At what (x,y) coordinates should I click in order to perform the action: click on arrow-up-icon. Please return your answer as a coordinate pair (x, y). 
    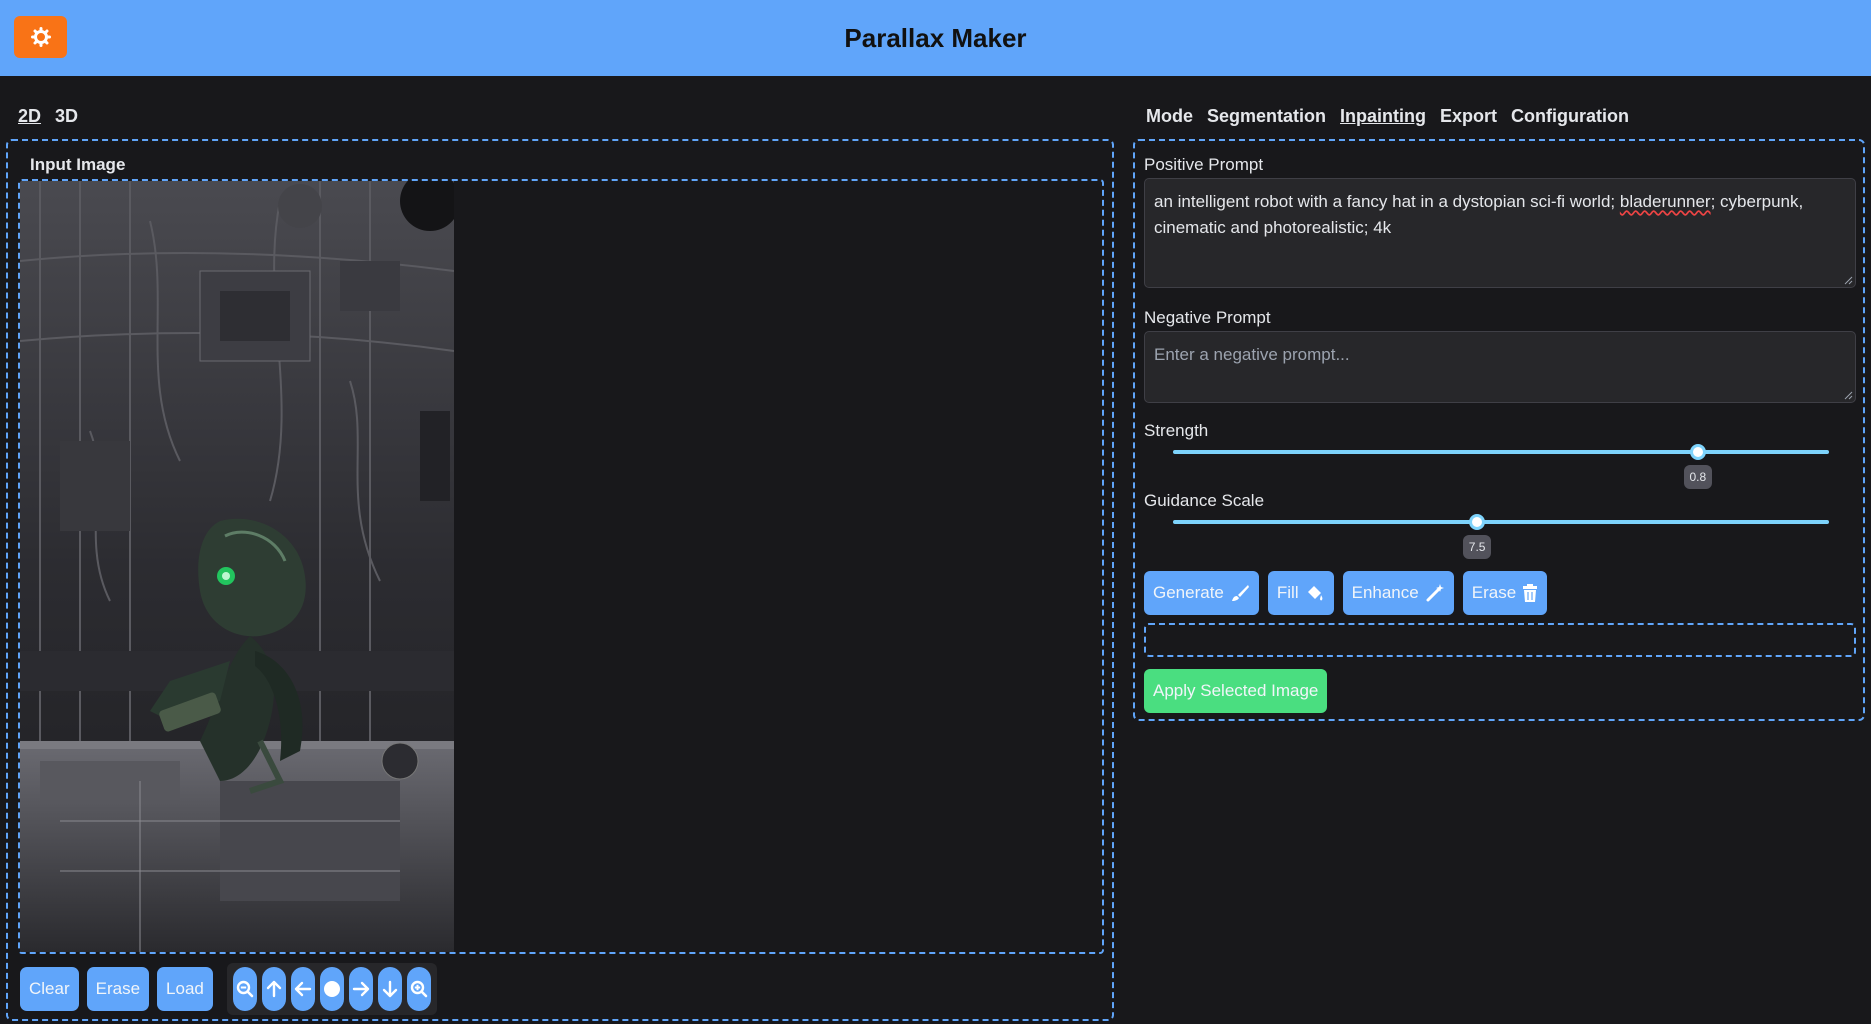
    Looking at the image, I should click on (274, 989).